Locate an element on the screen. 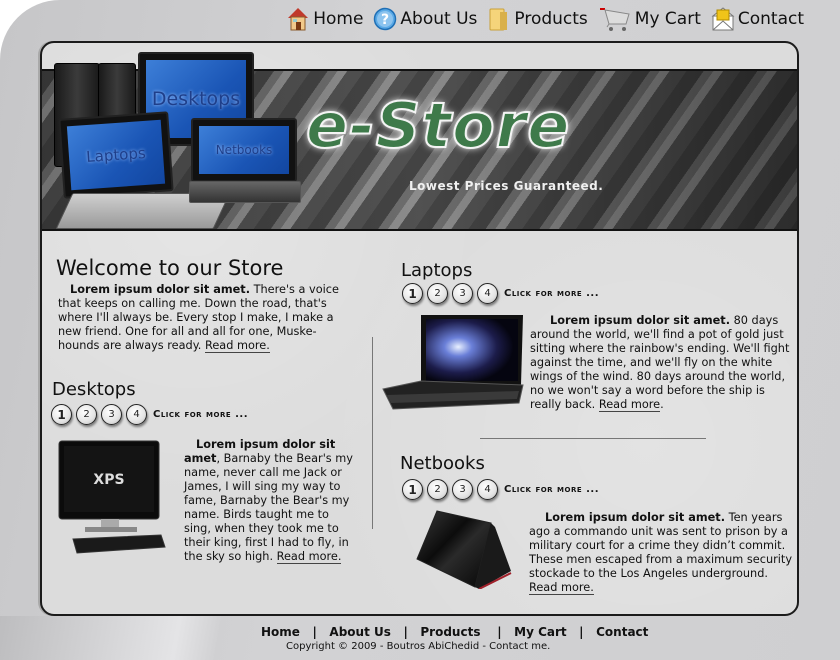  nav-home: Home is located at coordinates (324, 19).